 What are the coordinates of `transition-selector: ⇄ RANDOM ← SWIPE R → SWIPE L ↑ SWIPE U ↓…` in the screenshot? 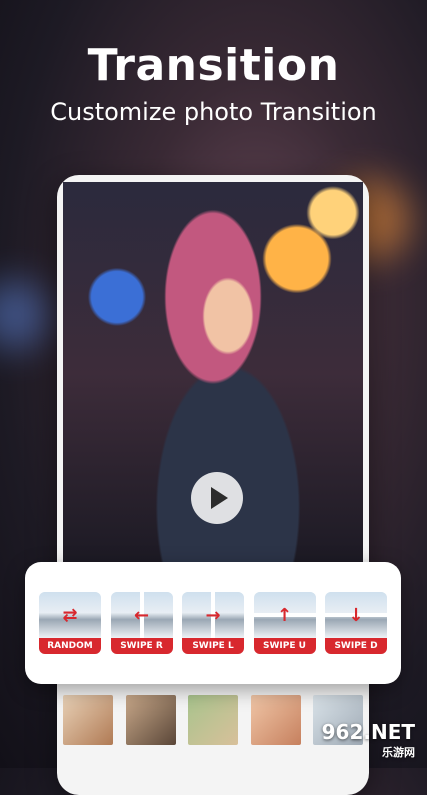 It's located at (213, 623).